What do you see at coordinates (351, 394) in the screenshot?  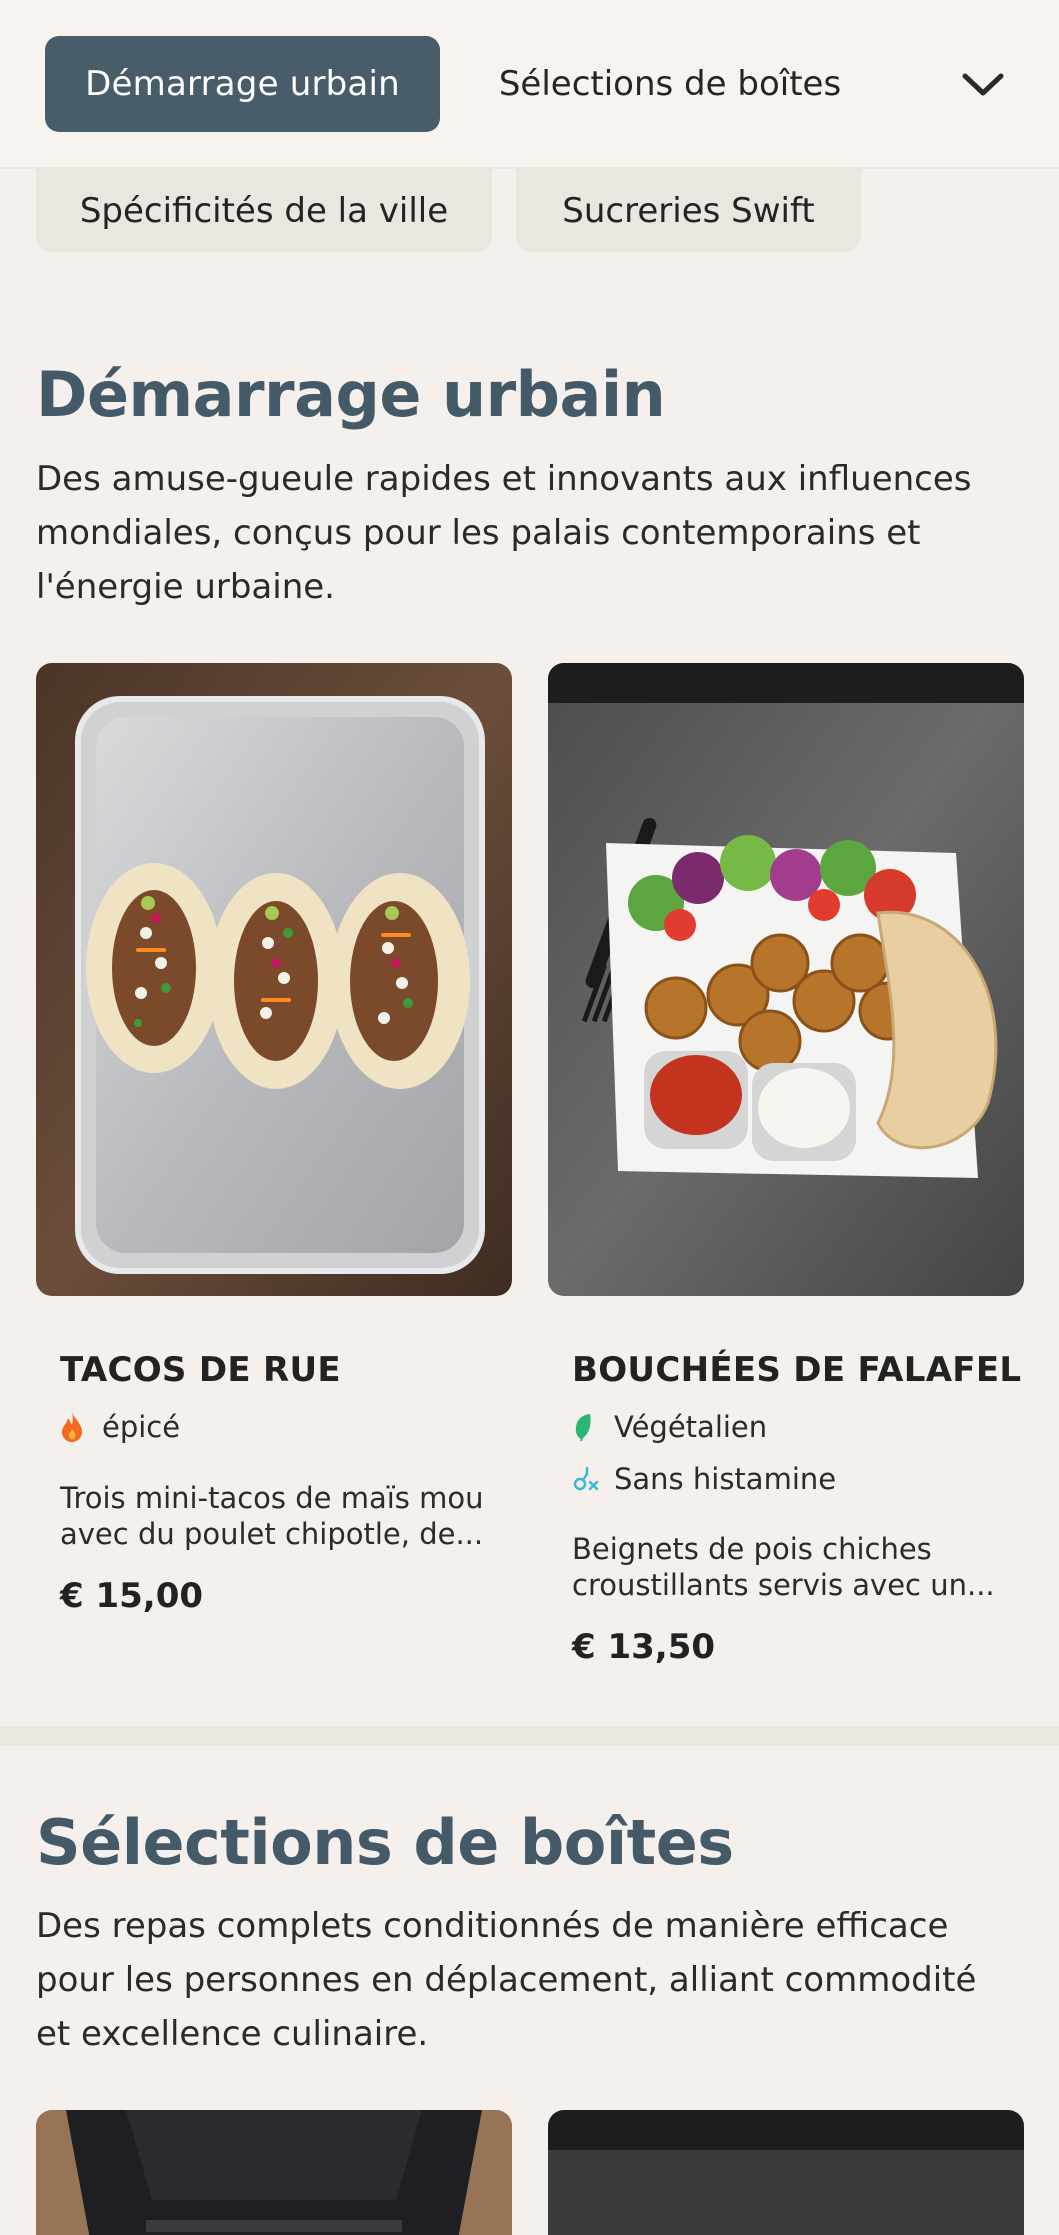 I see `section-title: Démarrage urbain` at bounding box center [351, 394].